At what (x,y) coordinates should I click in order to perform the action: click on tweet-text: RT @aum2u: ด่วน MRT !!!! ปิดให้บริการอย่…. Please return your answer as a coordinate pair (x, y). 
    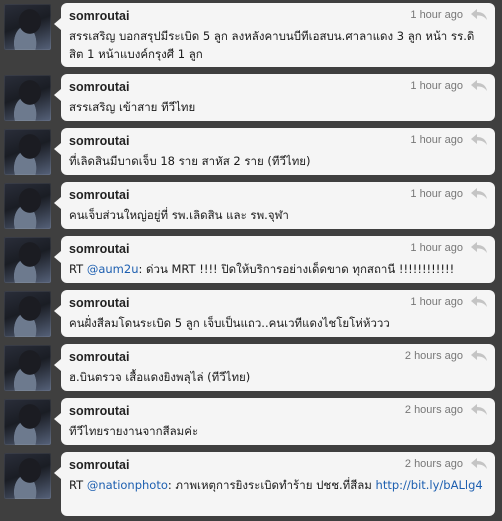
    Looking at the image, I should click on (278, 269).